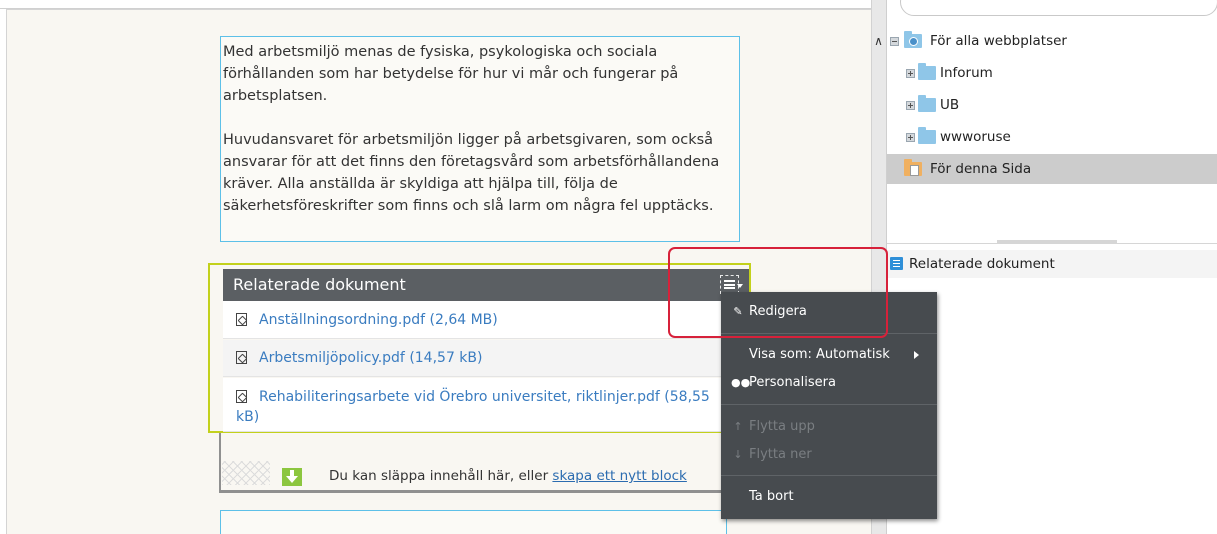 The height and width of the screenshot is (534, 1217). What do you see at coordinates (975, 137) in the screenshot?
I see `tree-item-label: wwworuse` at bounding box center [975, 137].